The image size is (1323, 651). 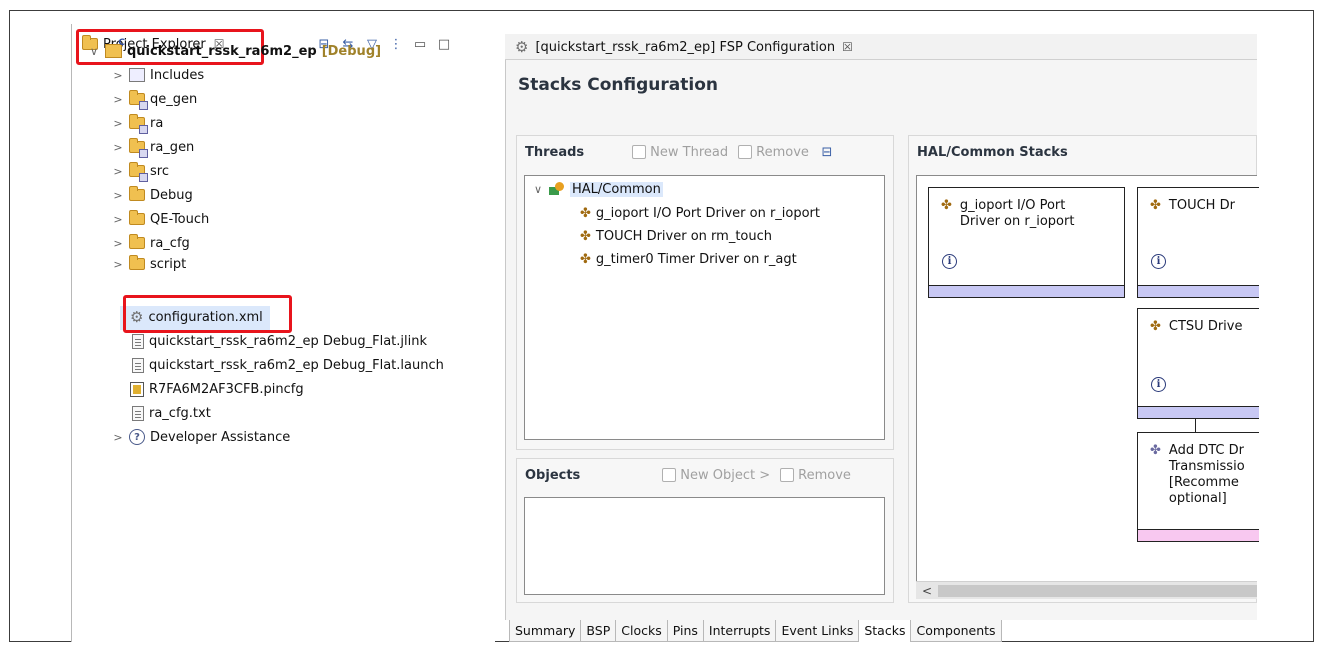 I want to click on tree-item-qe-gen: > qe_gen, so click(x=154, y=99).